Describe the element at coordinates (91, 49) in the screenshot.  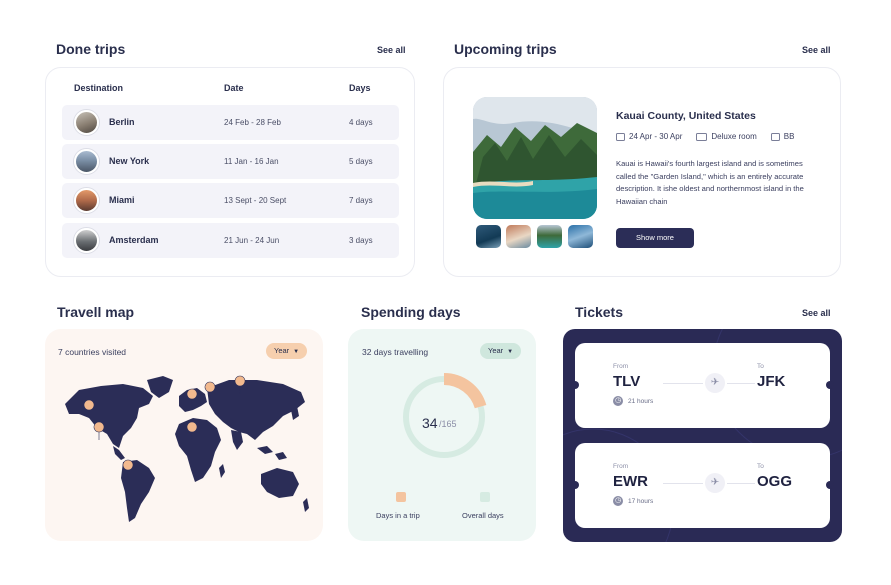
I see `done-trips-title: Done trips` at that location.